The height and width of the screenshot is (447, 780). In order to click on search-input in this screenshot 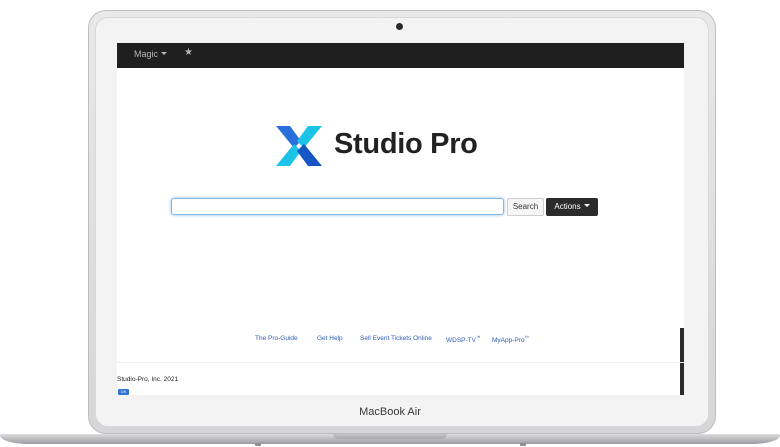, I will do `click(337, 206)`.